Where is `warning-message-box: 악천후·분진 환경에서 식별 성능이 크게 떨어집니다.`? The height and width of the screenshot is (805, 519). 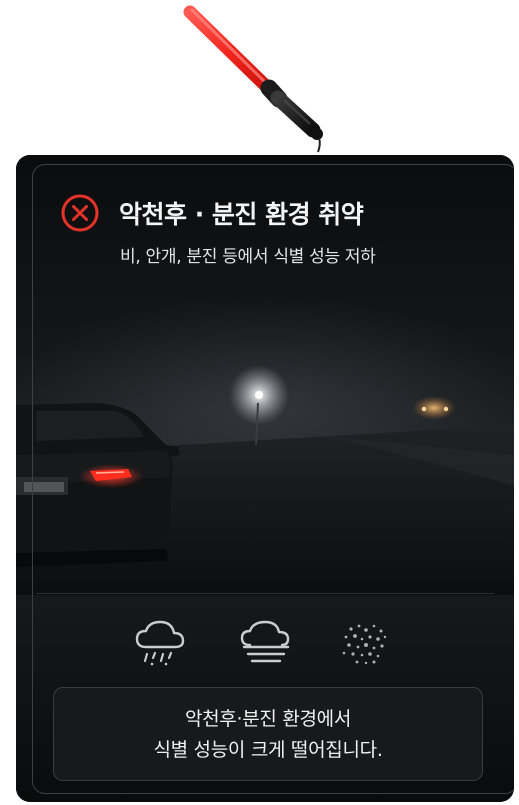
warning-message-box: 악천후·분진 환경에서 식별 성능이 크게 떨어집니다. is located at coordinates (268, 734).